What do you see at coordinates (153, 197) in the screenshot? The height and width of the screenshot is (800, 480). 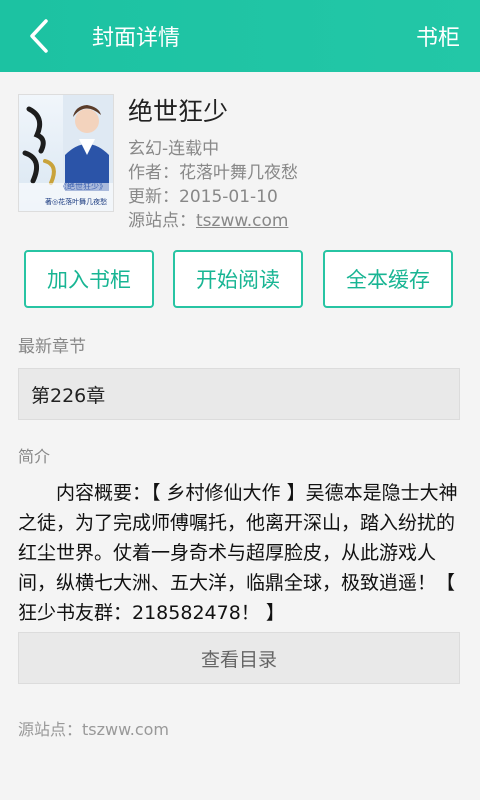 I see `updated-label: 更新：` at bounding box center [153, 197].